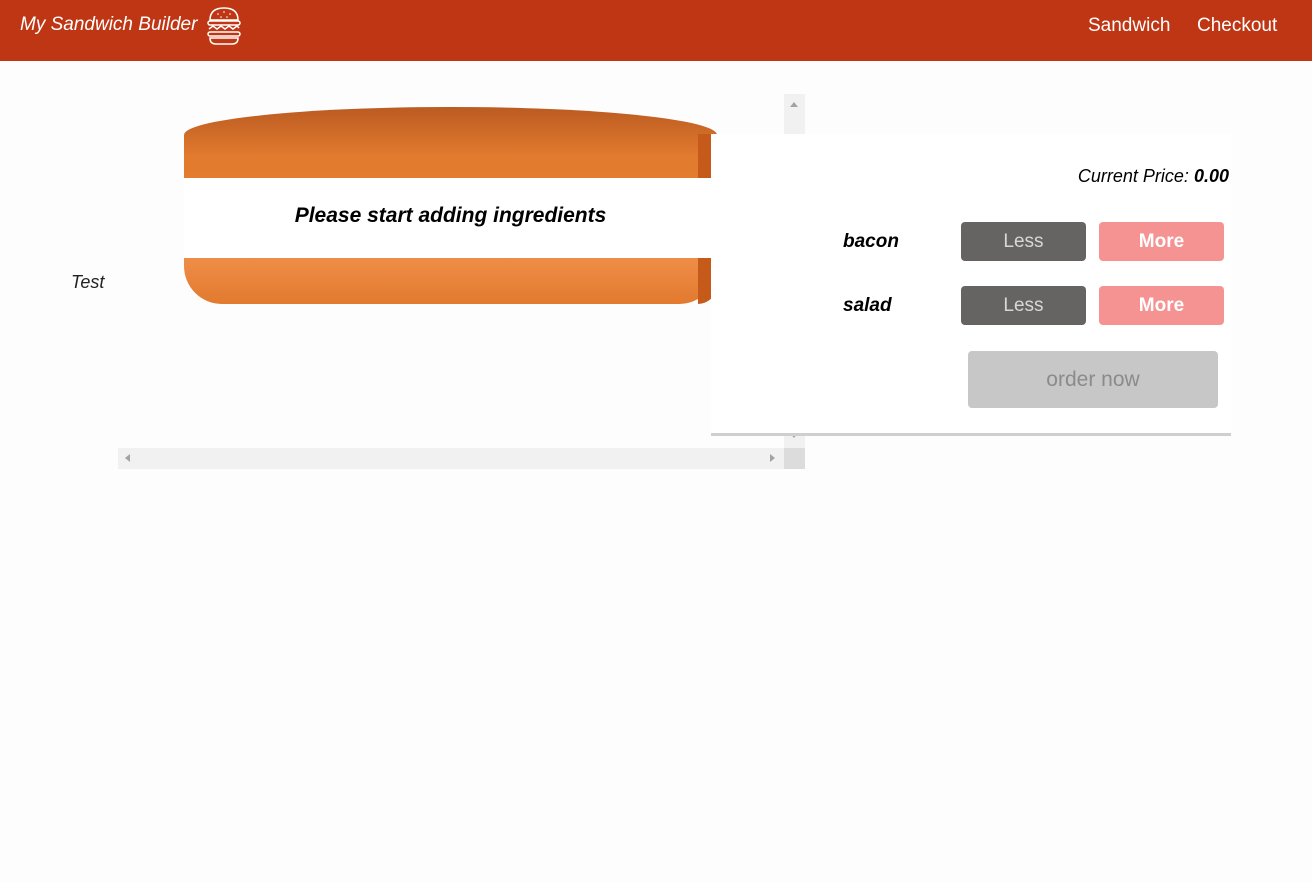 This screenshot has height=882, width=1312. I want to click on order-now-button: order now, so click(1093, 379).